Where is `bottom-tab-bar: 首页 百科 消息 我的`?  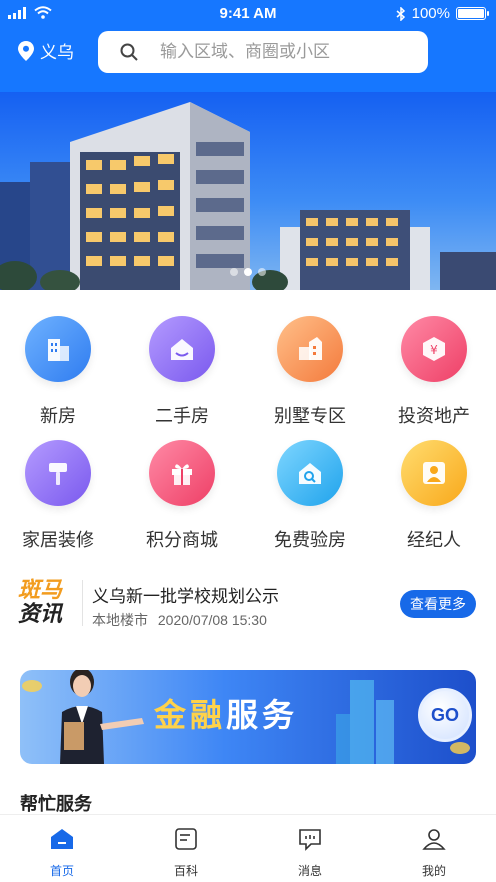
bottom-tab-bar: 首页 百科 消息 我的 is located at coordinates (248, 848).